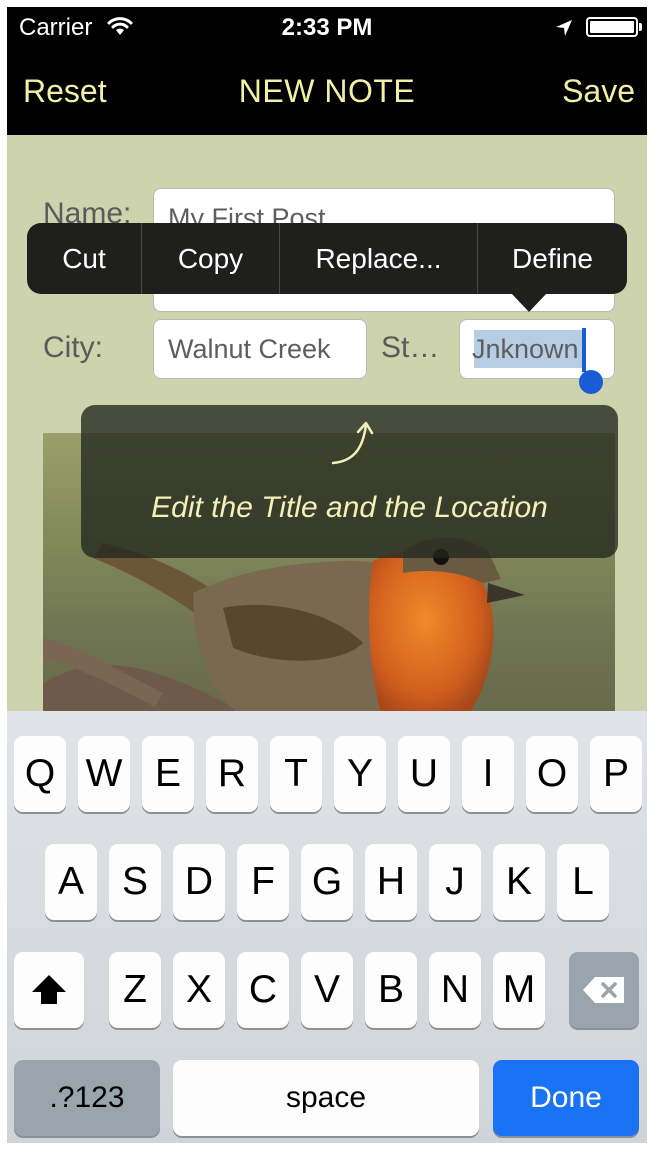 The height and width of the screenshot is (1150, 654). I want to click on battery-tip, so click(640, 27).